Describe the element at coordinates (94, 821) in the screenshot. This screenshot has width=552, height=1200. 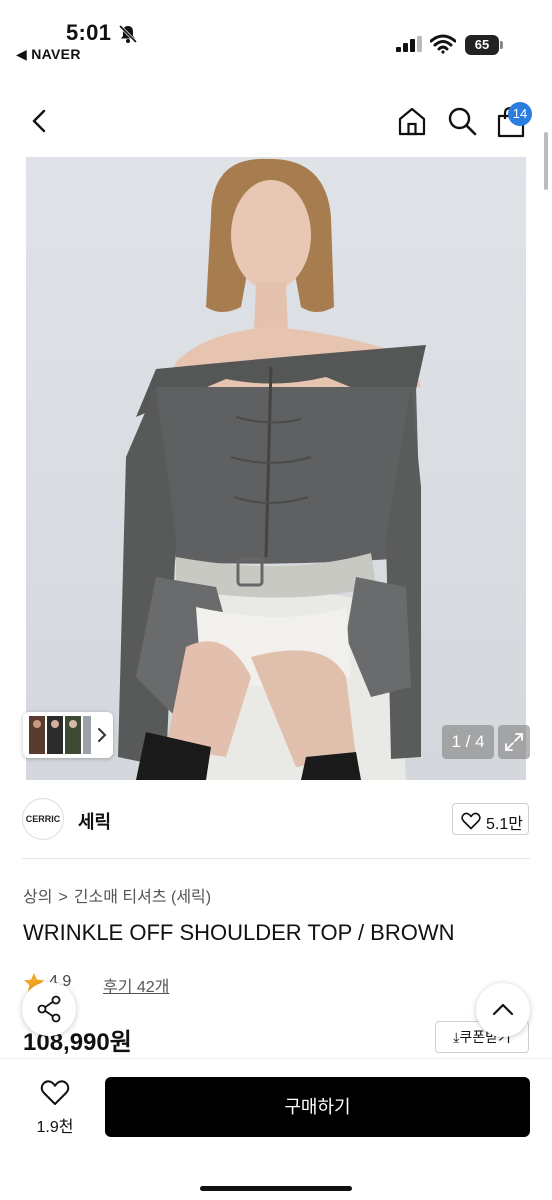
I see `brand-name: 세릭` at that location.